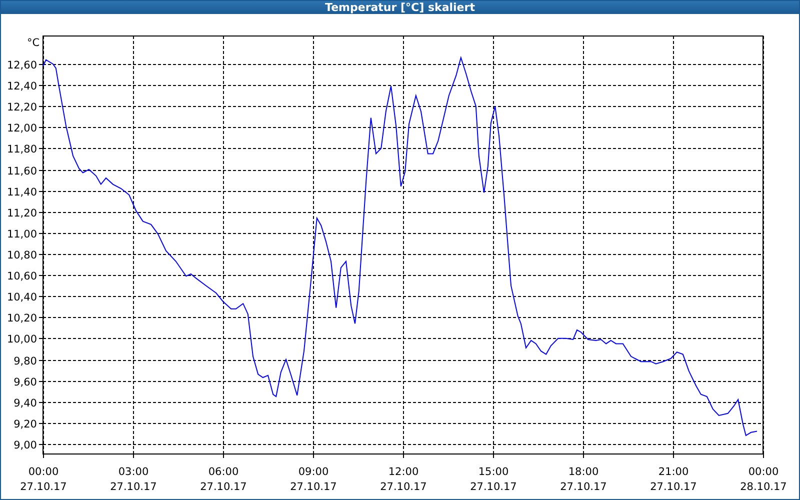 Image resolution: width=800 pixels, height=500 pixels. Describe the element at coordinates (21, 256) in the screenshot. I see `y-tick-label: 10,80` at that location.